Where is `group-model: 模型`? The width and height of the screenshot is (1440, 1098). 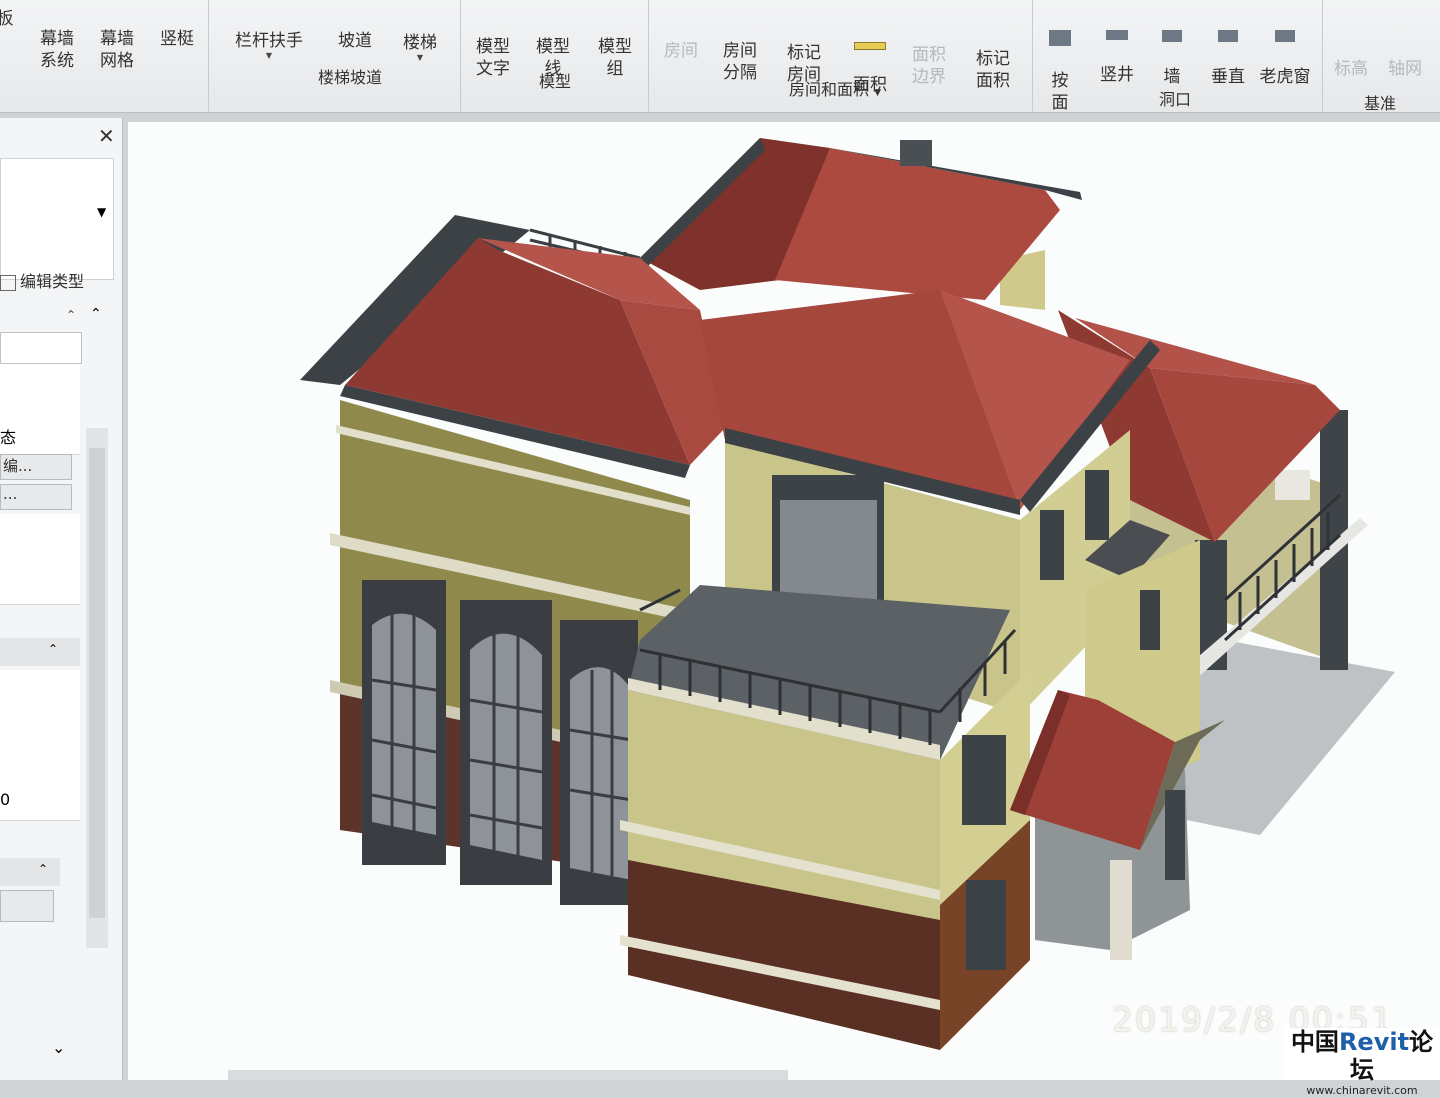
group-model: 模型 is located at coordinates (554, 81).